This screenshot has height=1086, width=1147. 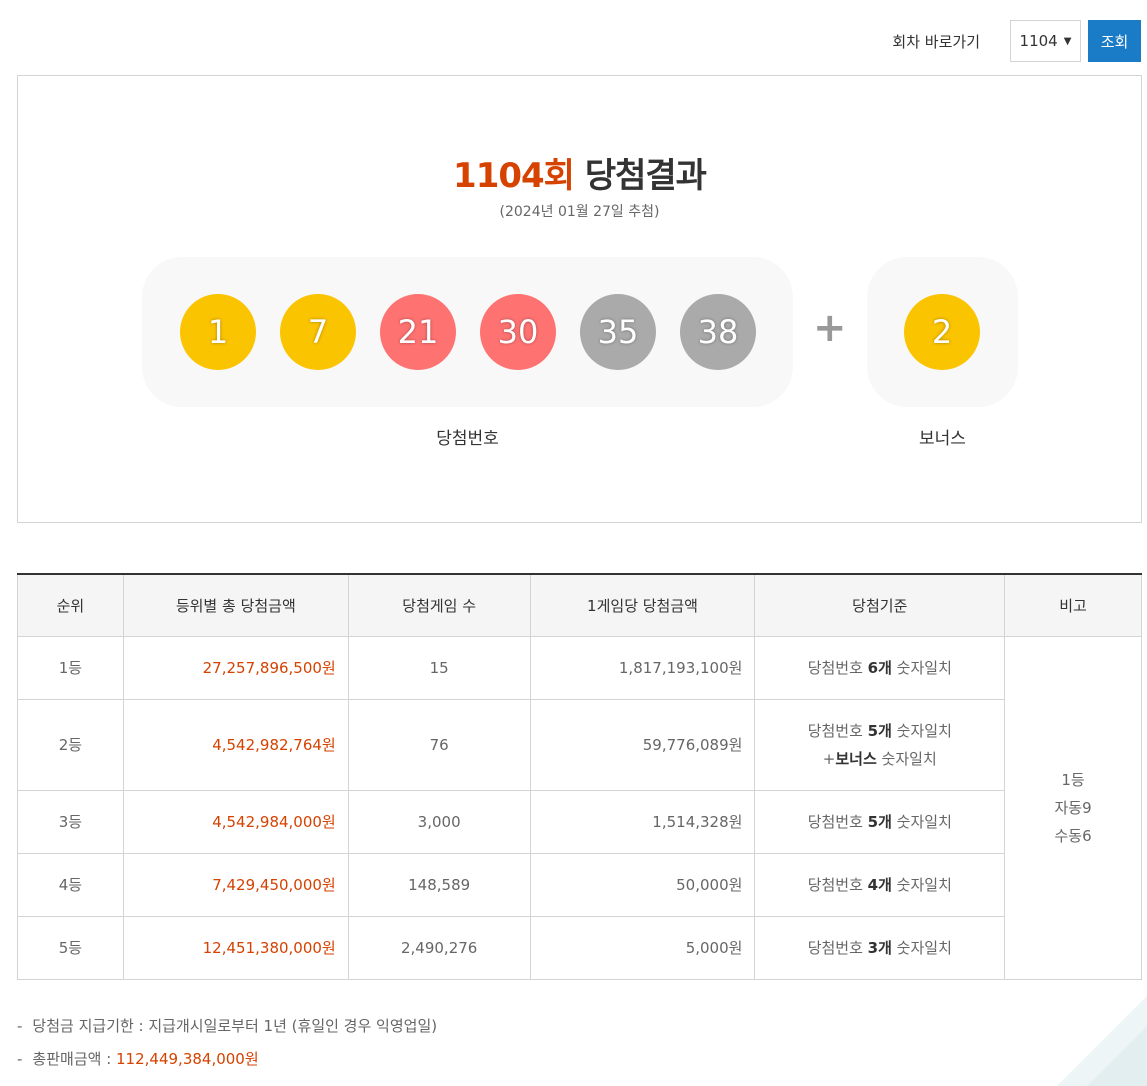 I want to click on games-cell: 76, so click(x=439, y=745).